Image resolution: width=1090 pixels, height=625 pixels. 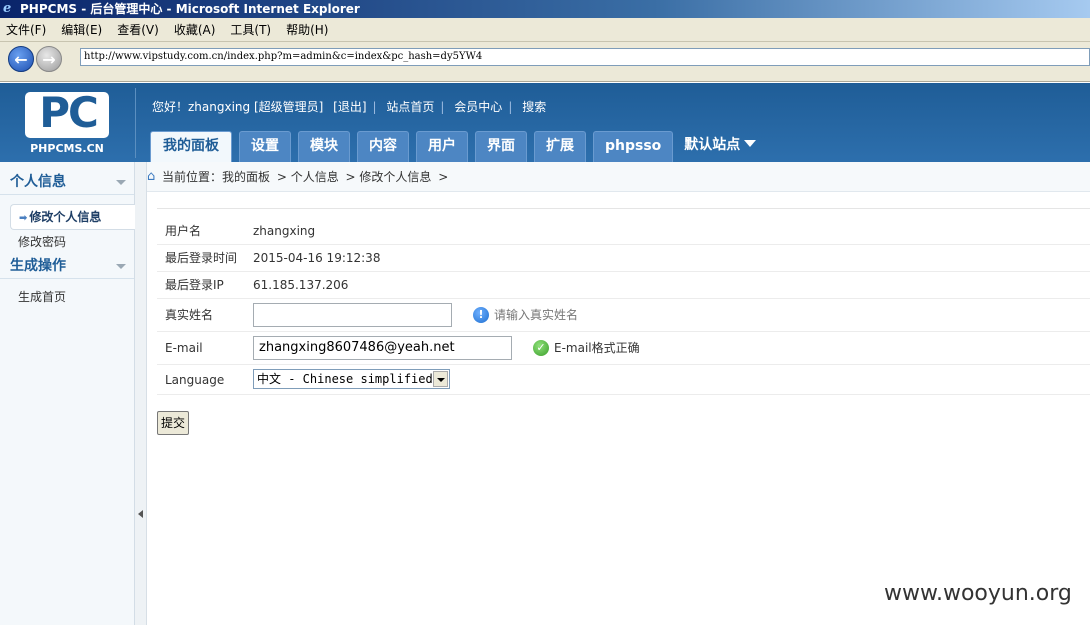 I want to click on form-row-last-login-ip: 最后登录IP 61.185.137.206, so click(x=623, y=285).